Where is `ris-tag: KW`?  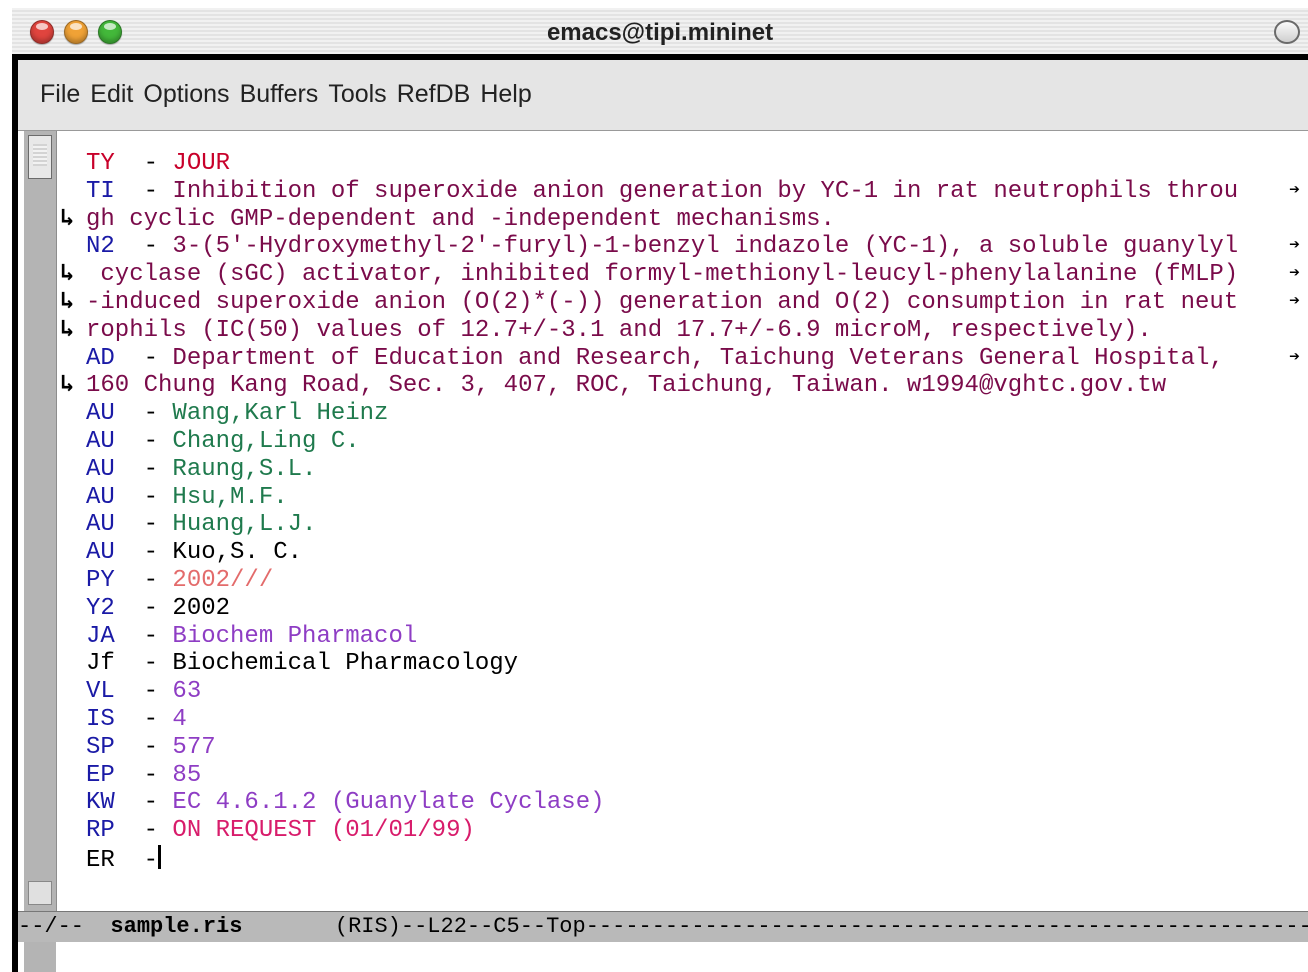
ris-tag: KW is located at coordinates (100, 803).